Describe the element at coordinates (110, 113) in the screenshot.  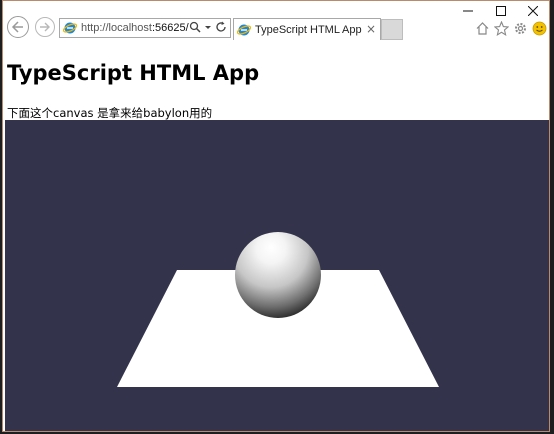
I see `page-description: 下面这个canvas 是拿来给babylon用的` at that location.